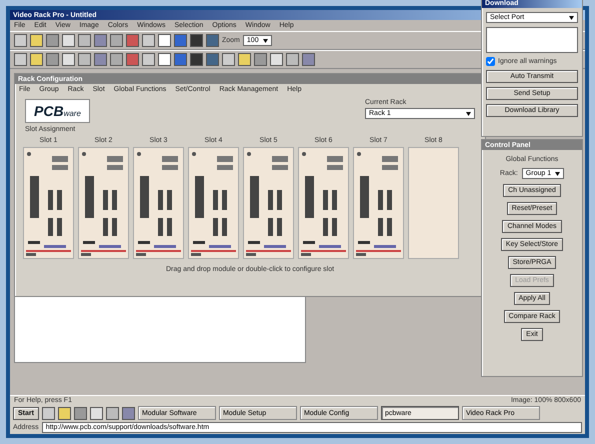 This screenshot has height=444, width=595. Describe the element at coordinates (57, 111) in the screenshot. I see `logo: PCBware` at that location.